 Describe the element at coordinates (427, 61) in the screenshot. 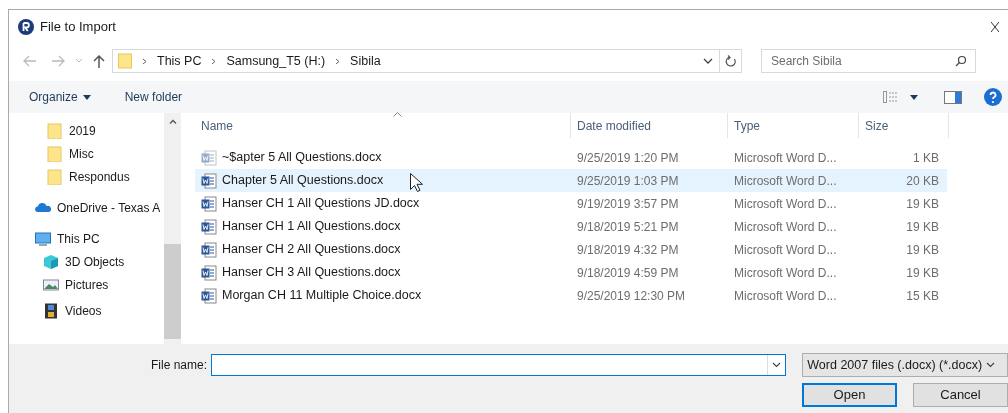

I see `address-bar: This PC Samsung_T5 (H:) Sibila` at that location.